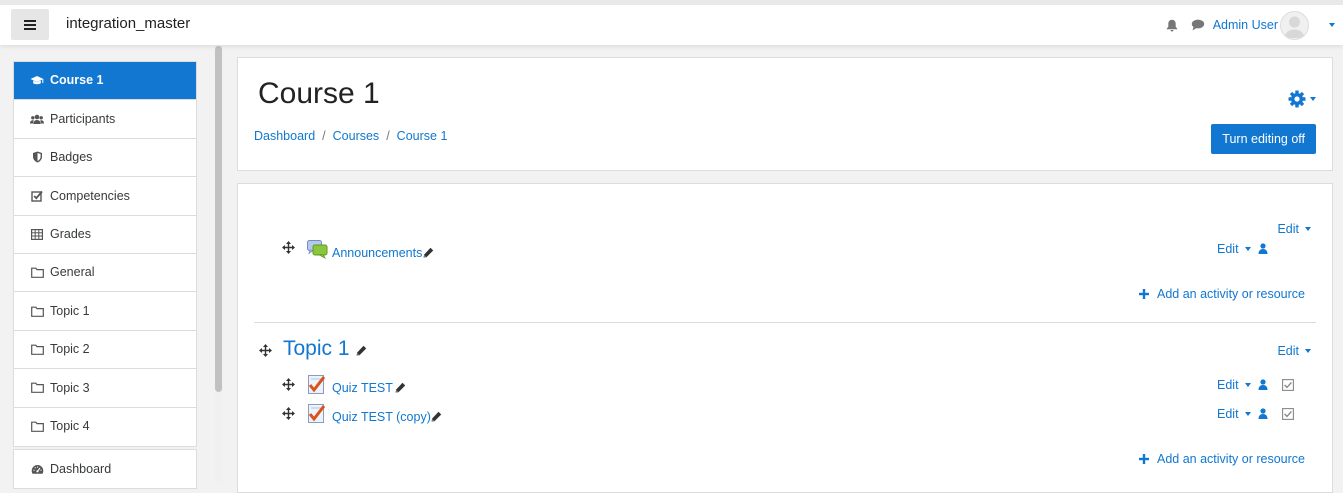 This screenshot has width=1343, height=493. I want to click on site-nav-list: Dashboard, so click(105, 469).